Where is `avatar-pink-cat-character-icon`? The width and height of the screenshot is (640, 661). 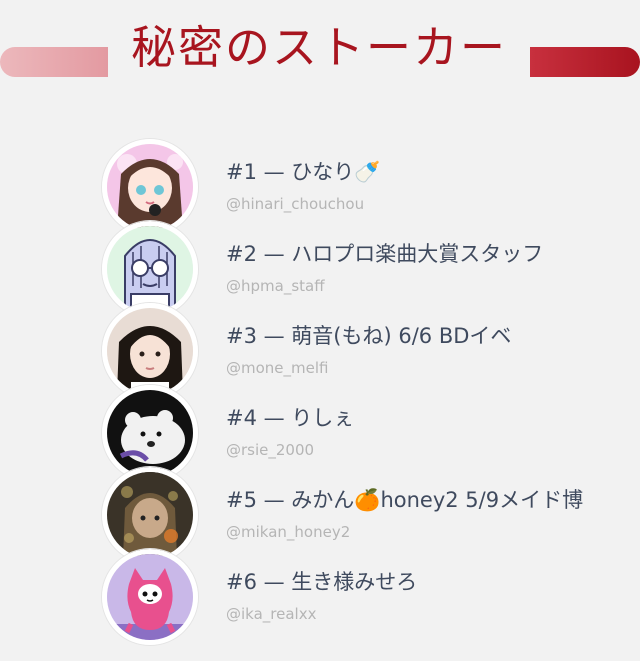
avatar-pink-cat-character-icon is located at coordinates (150, 597).